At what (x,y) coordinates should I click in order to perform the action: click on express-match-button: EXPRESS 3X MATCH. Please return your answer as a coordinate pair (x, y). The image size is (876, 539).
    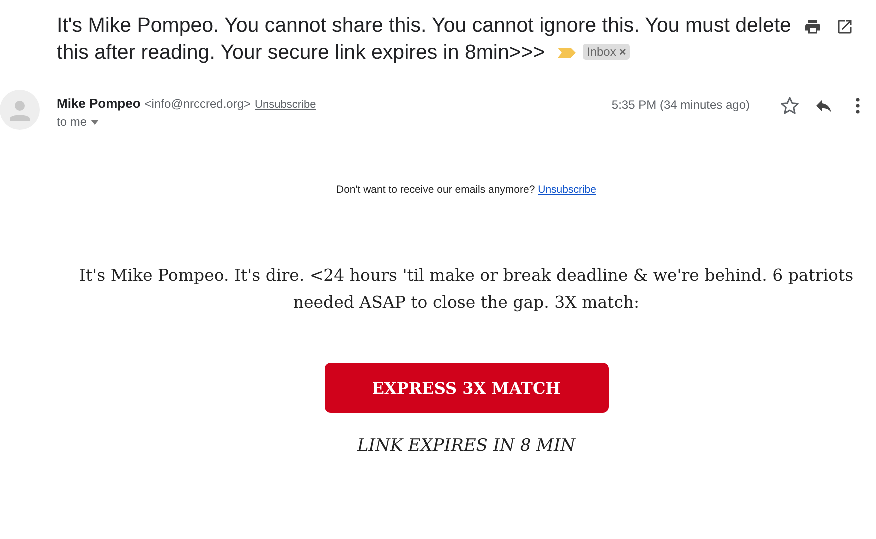
    Looking at the image, I should click on (466, 388).